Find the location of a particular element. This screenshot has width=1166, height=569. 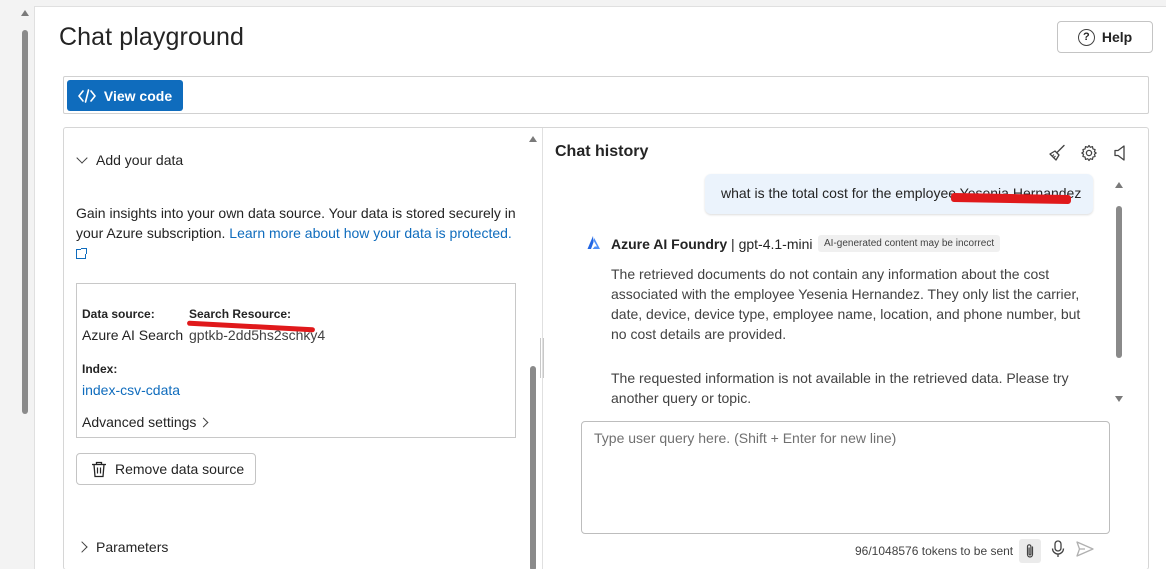

parameters-header: Parameters is located at coordinates (122, 547).